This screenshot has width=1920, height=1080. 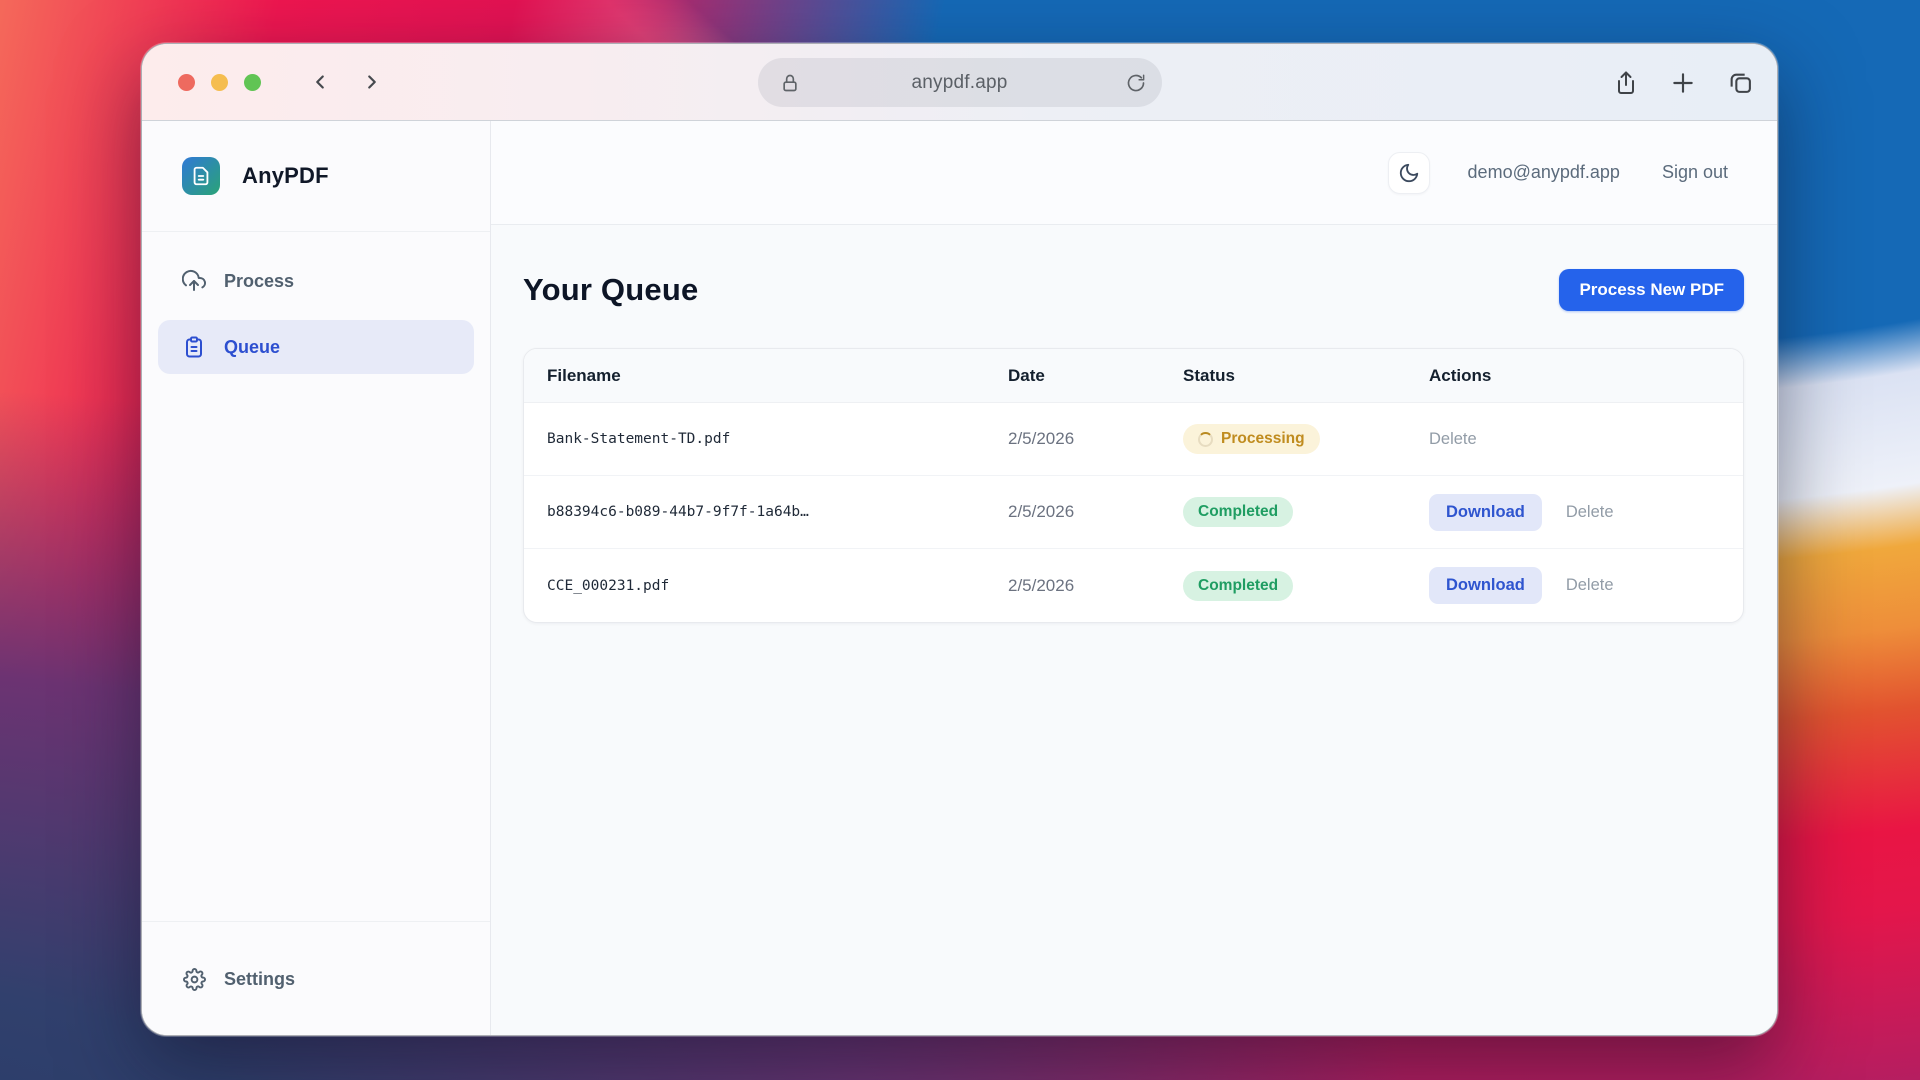 I want to click on brand-name: AnyPDF, so click(x=285, y=175).